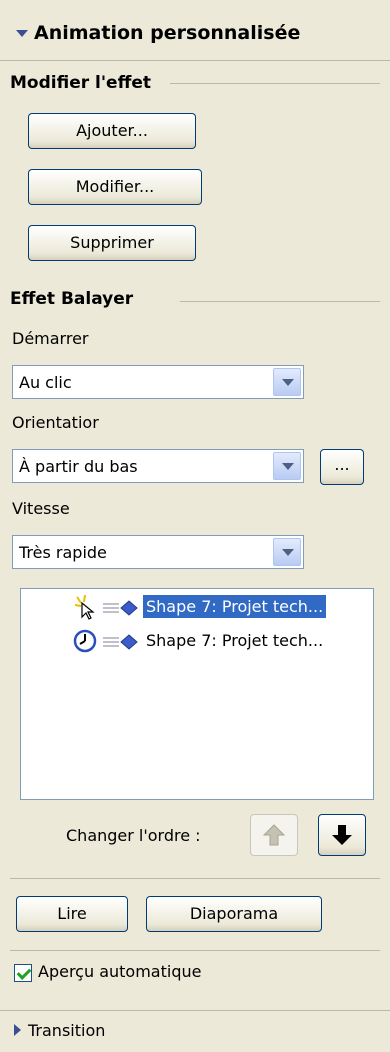 The image size is (390, 1052). I want to click on orientation-label: Orientatior, so click(55, 422).